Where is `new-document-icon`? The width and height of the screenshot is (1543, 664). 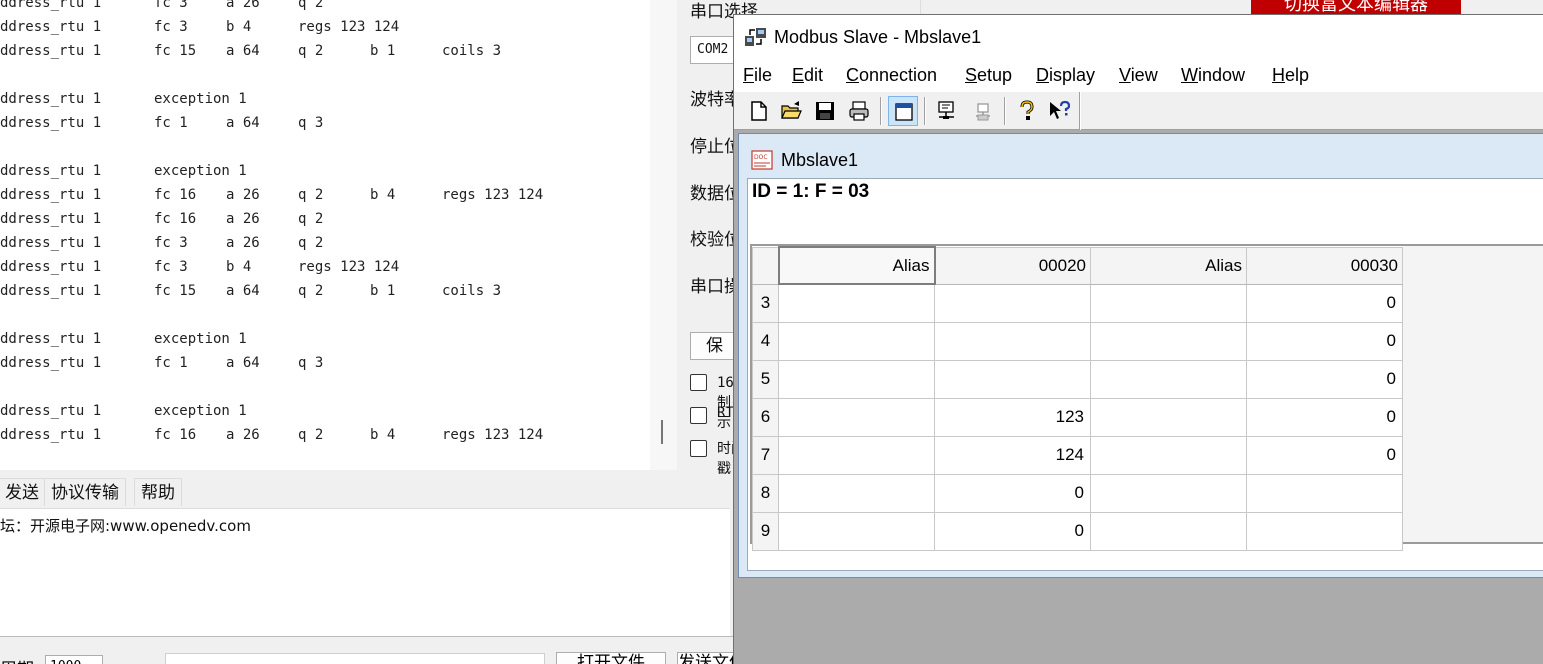 new-document-icon is located at coordinates (759, 111).